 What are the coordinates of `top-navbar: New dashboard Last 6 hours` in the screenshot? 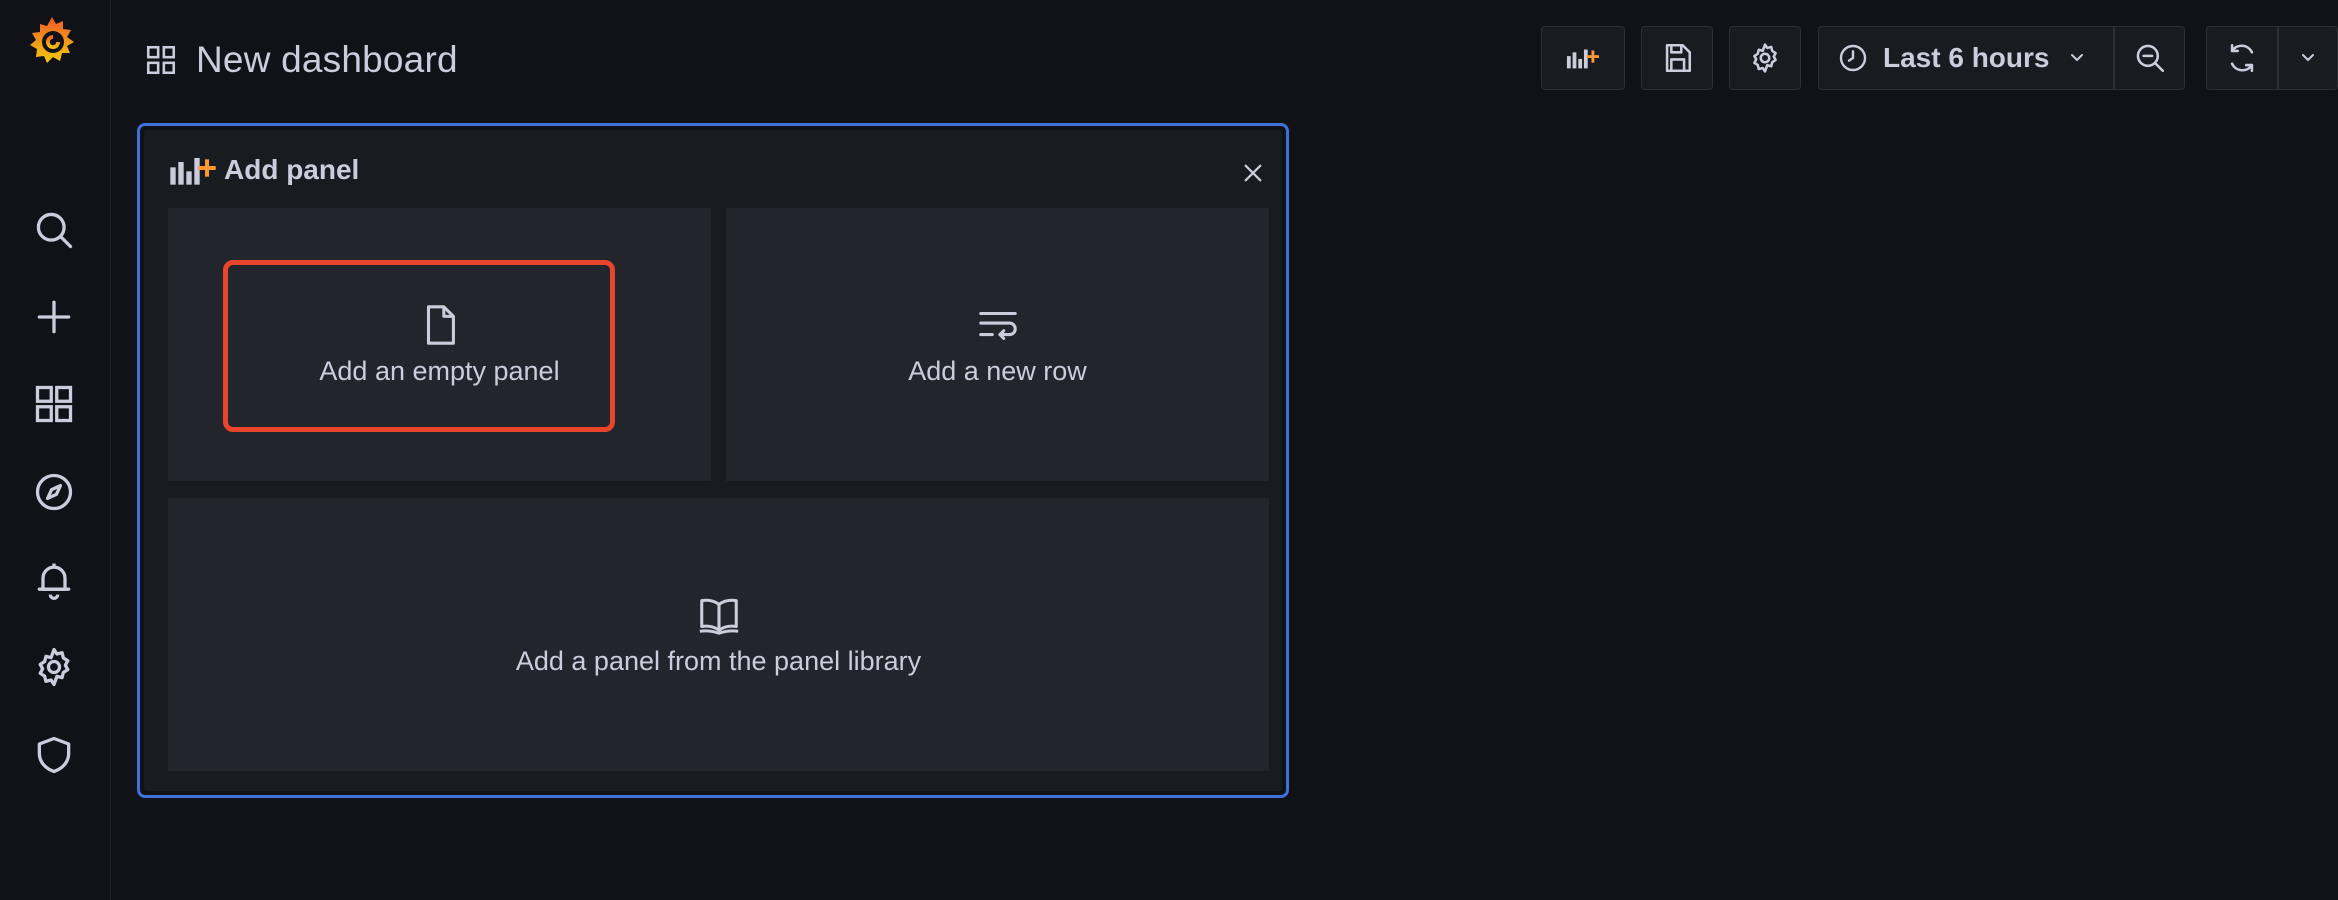 It's located at (1224, 59).